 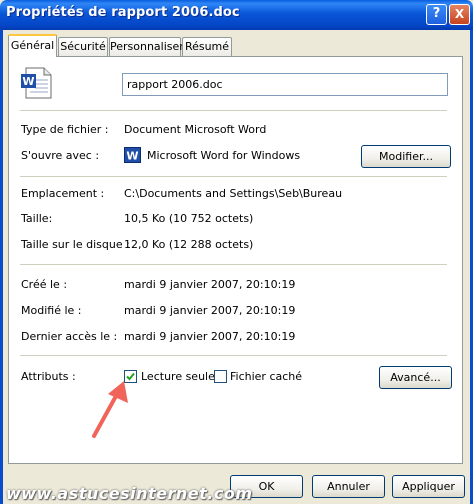 I want to click on title-bar: Propriétés de rapport 2006.doc ? X, so click(x=236, y=15).